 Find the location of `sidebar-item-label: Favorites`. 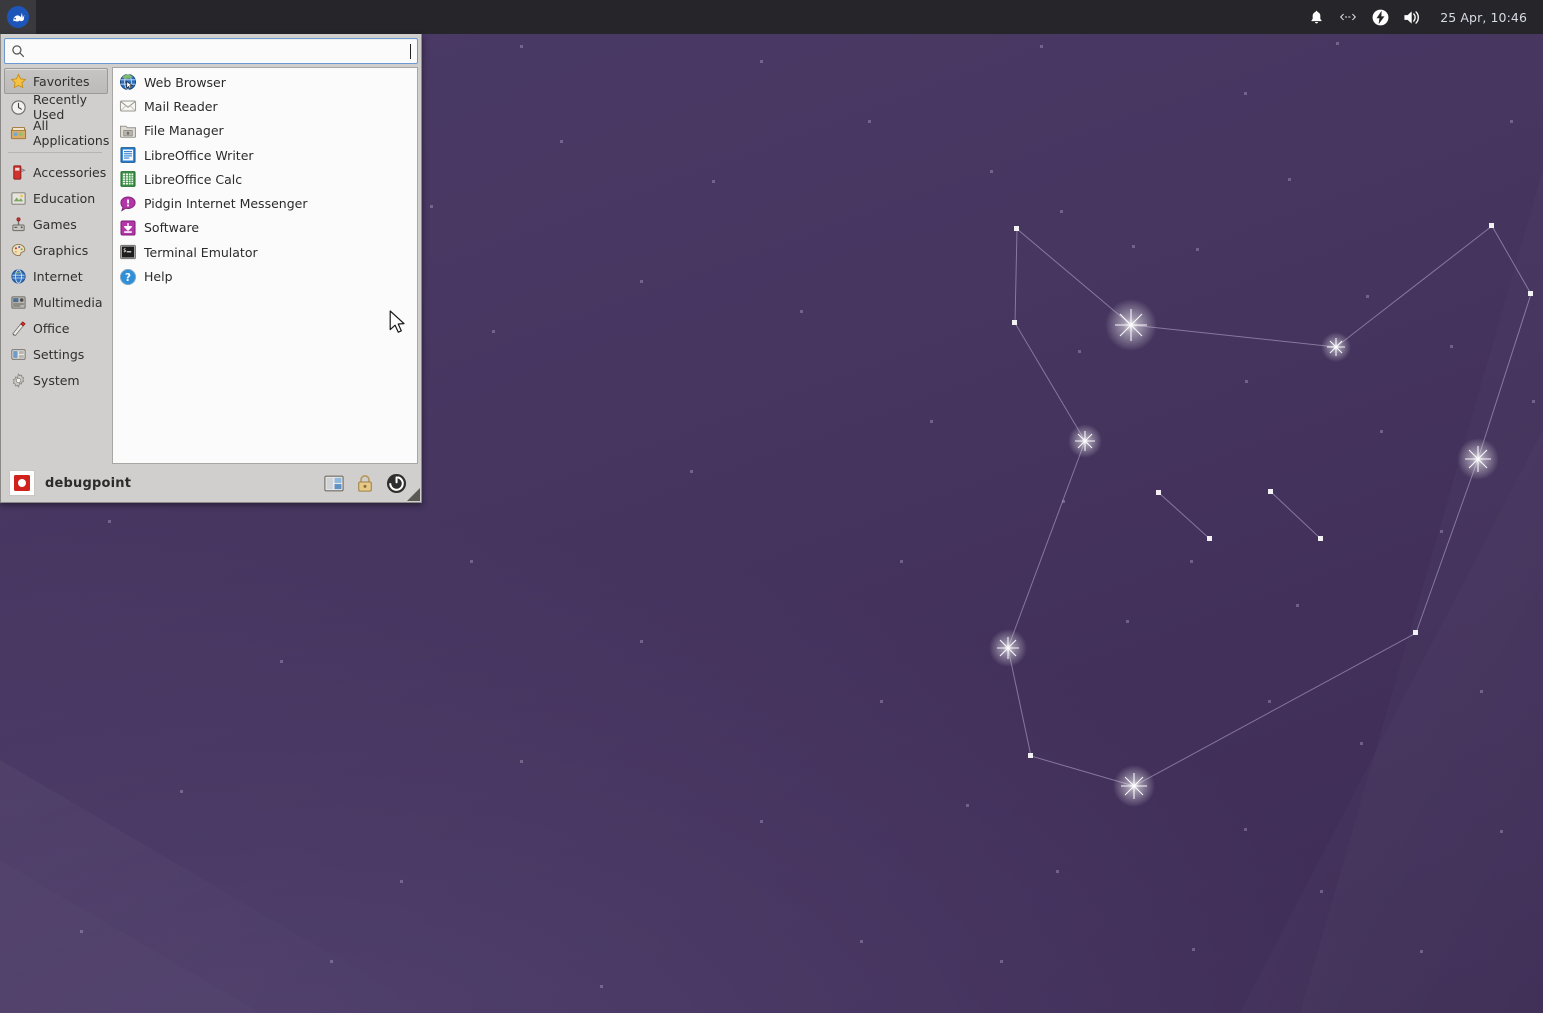

sidebar-item-label: Favorites is located at coordinates (61, 81).